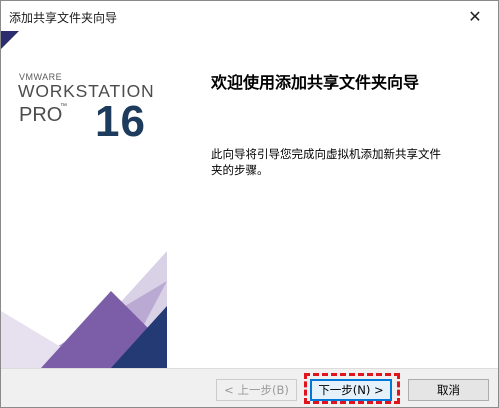 The image size is (499, 408). Describe the element at coordinates (249, 16) in the screenshot. I see `title-bar: 添加共享文件夹向导 ✕` at that location.